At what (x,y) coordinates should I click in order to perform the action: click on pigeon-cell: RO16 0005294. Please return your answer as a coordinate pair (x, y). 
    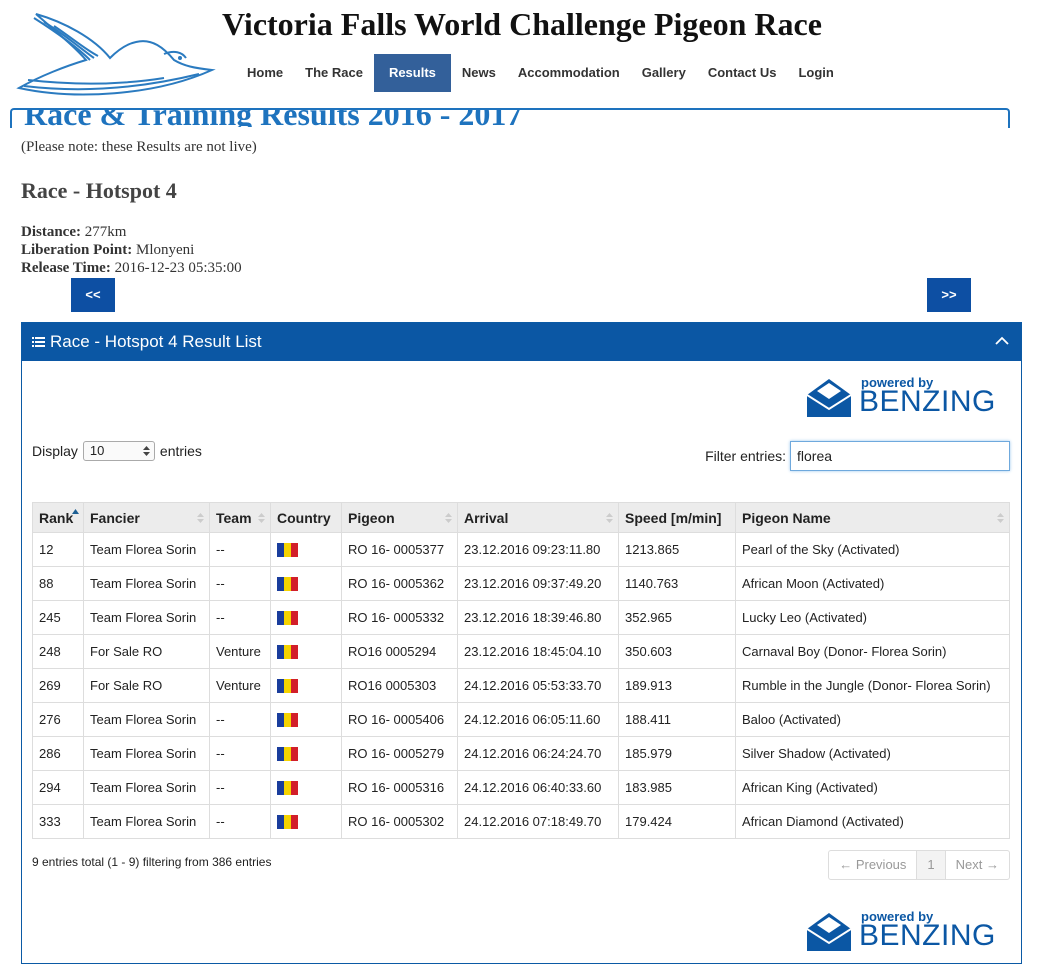
    Looking at the image, I should click on (399, 651).